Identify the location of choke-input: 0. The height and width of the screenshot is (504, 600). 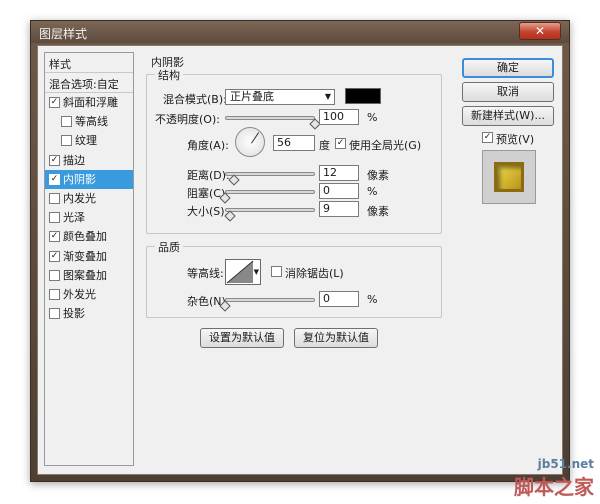
(339, 191).